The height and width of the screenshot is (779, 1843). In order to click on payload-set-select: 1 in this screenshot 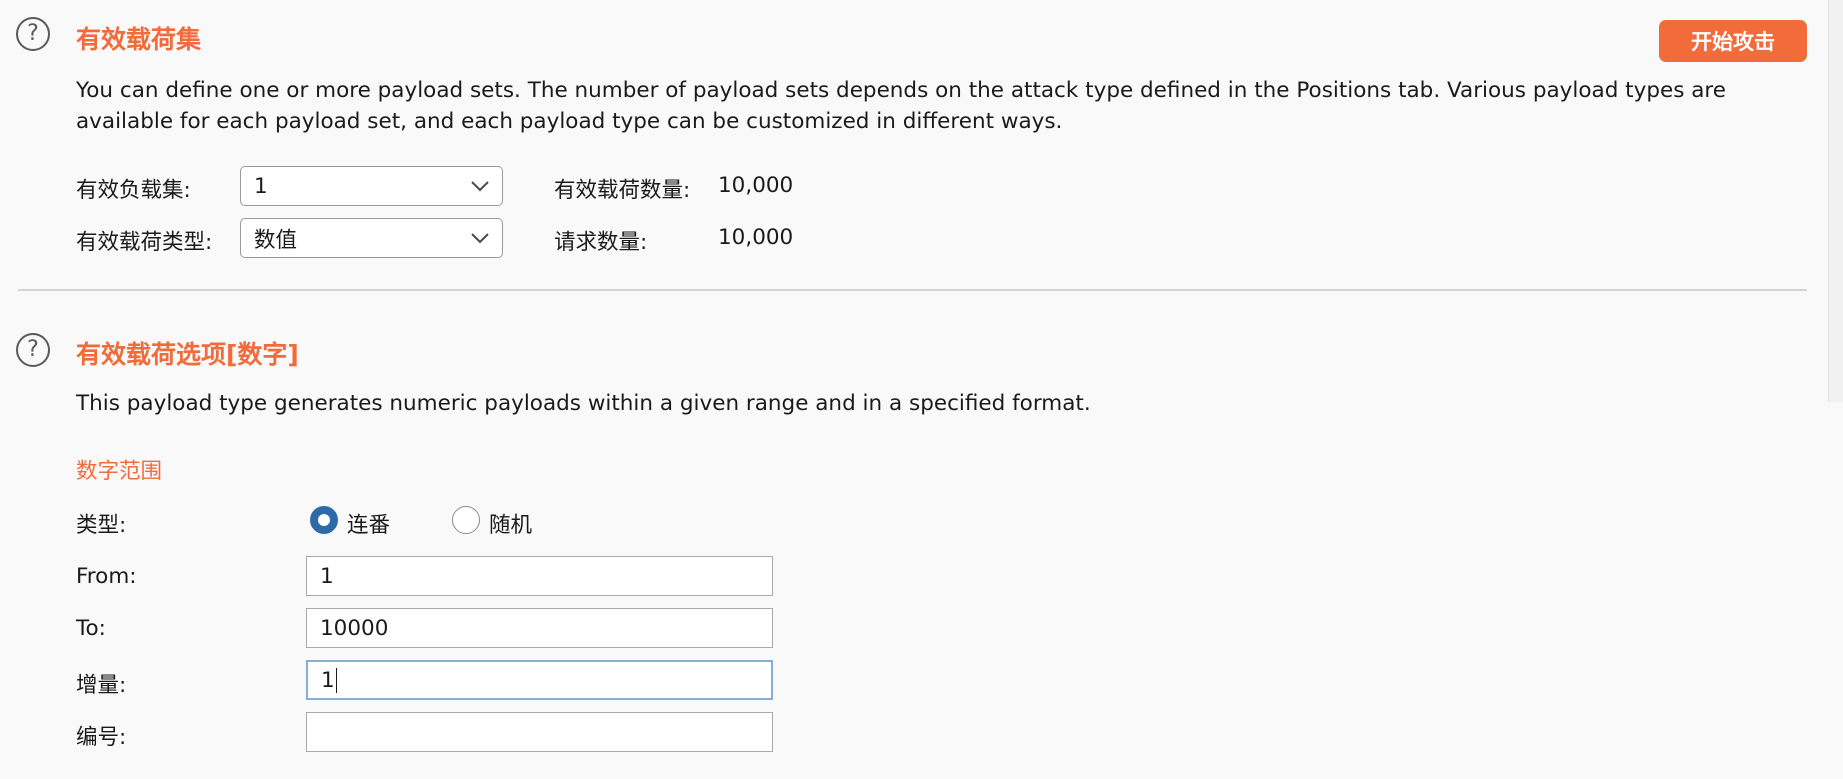, I will do `click(371, 186)`.